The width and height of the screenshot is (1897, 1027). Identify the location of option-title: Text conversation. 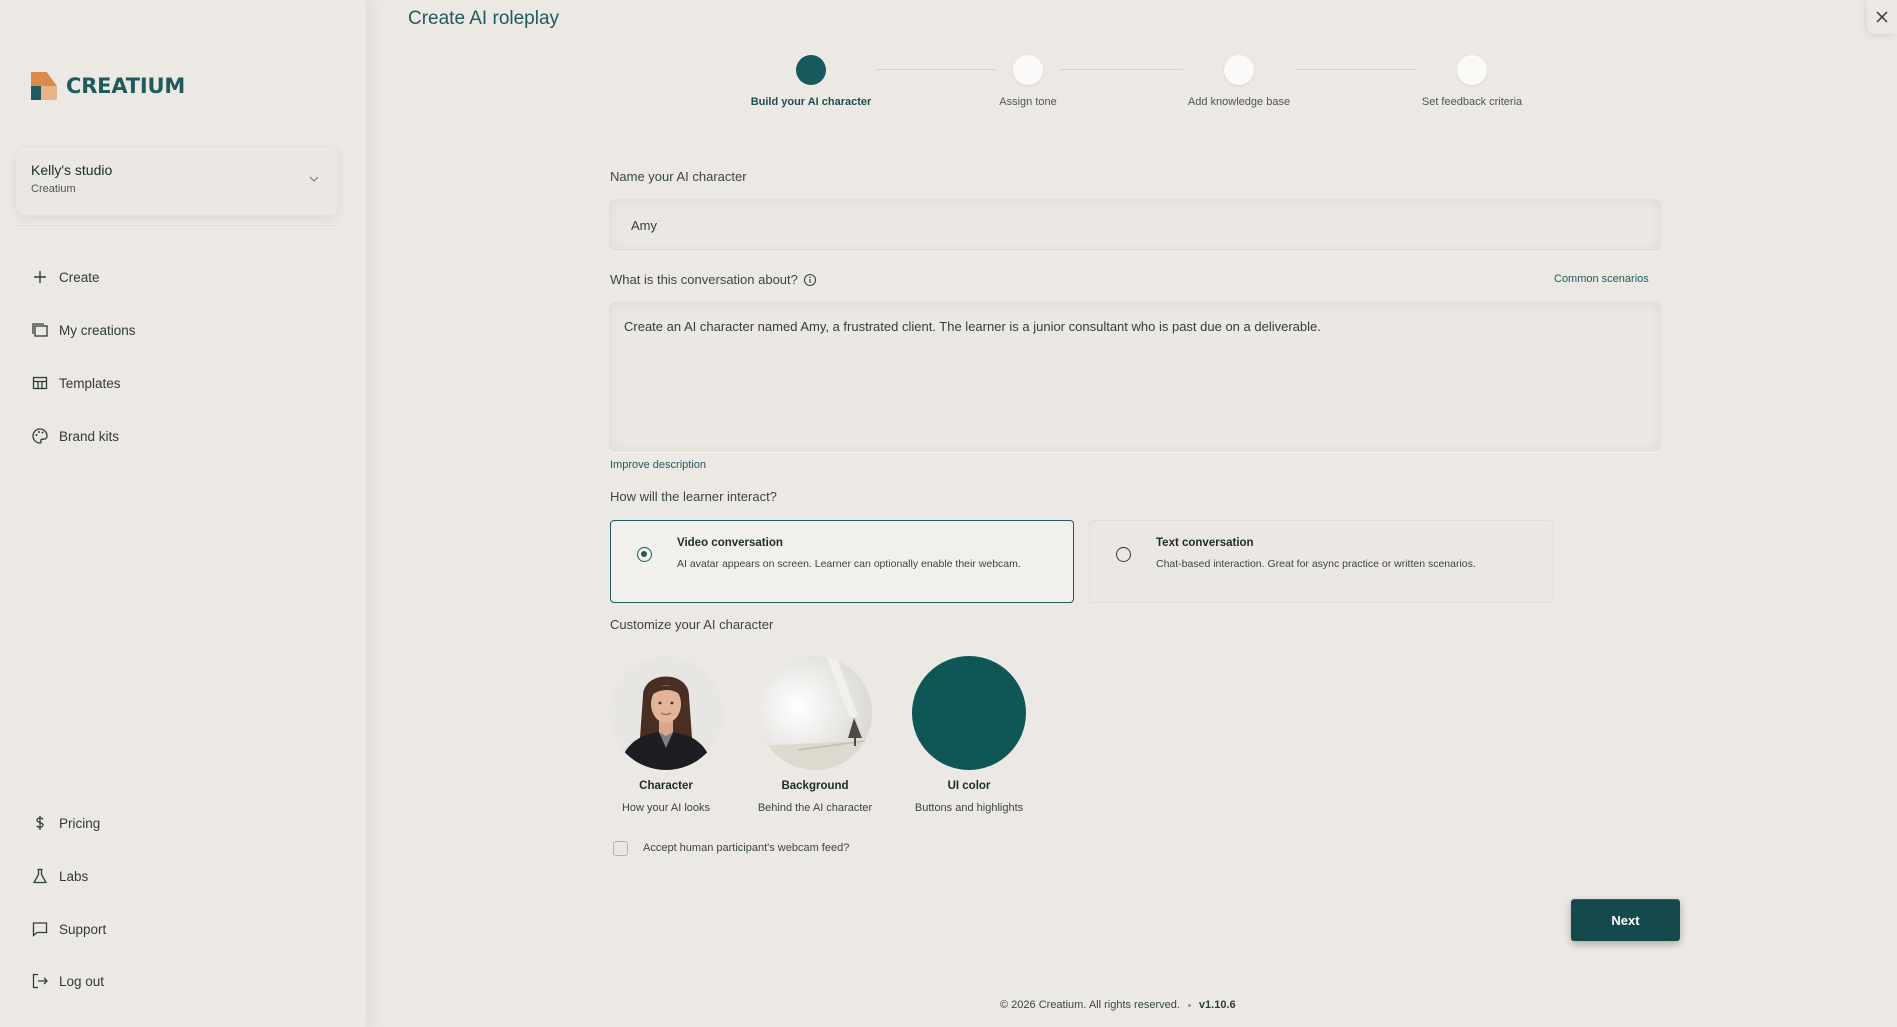
(1205, 543).